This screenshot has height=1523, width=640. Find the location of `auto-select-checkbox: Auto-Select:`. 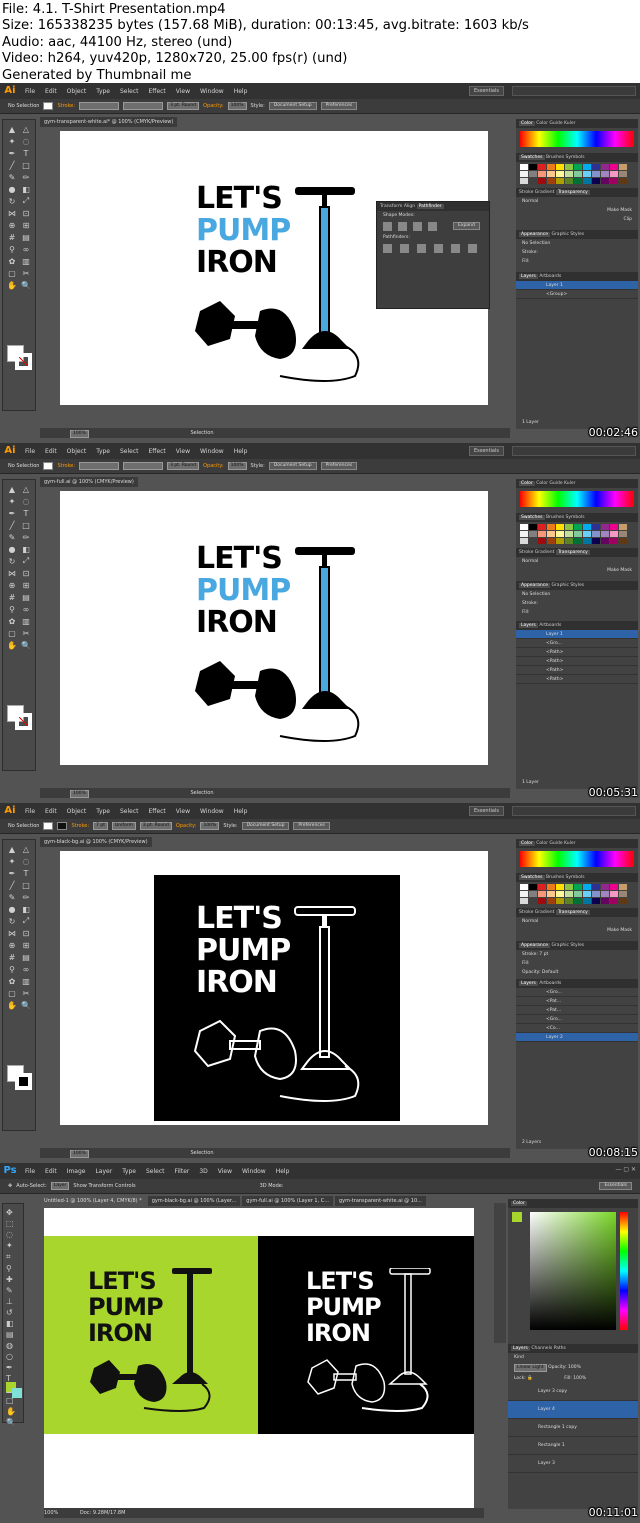

auto-select-checkbox: Auto-Select: is located at coordinates (31, 1186).